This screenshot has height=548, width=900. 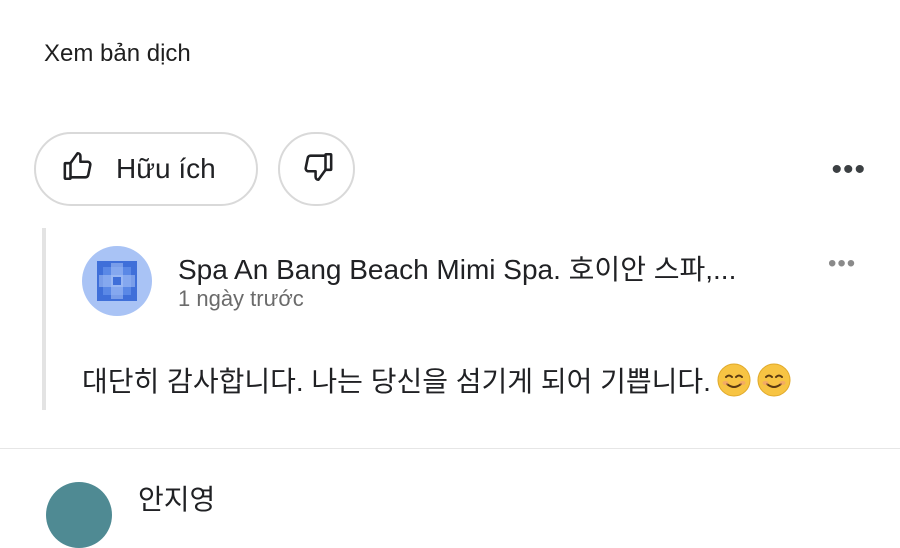 I want to click on business-logo-icon, so click(x=117, y=281).